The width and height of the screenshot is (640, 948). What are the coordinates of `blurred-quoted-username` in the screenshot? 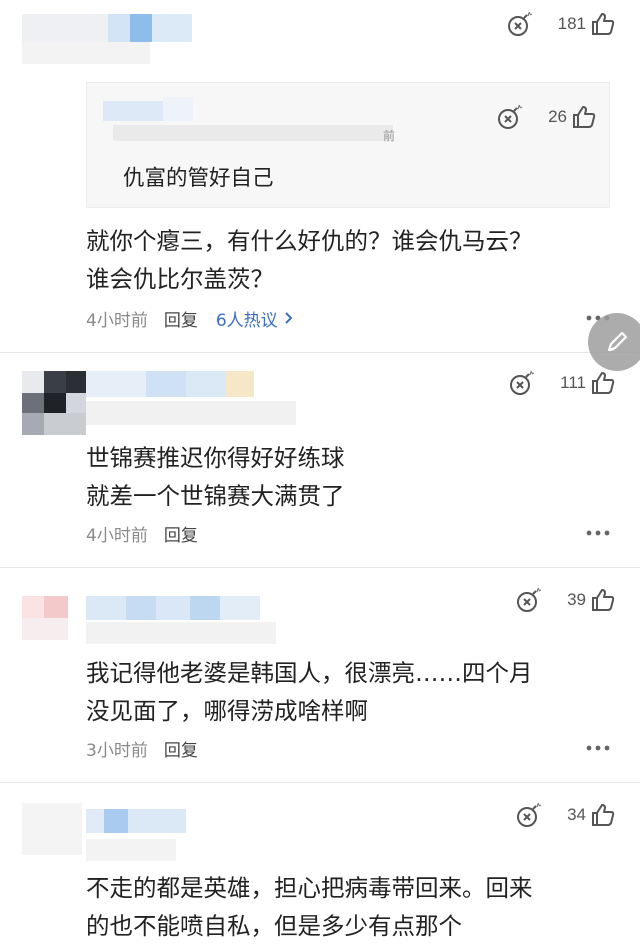 It's located at (248, 121).